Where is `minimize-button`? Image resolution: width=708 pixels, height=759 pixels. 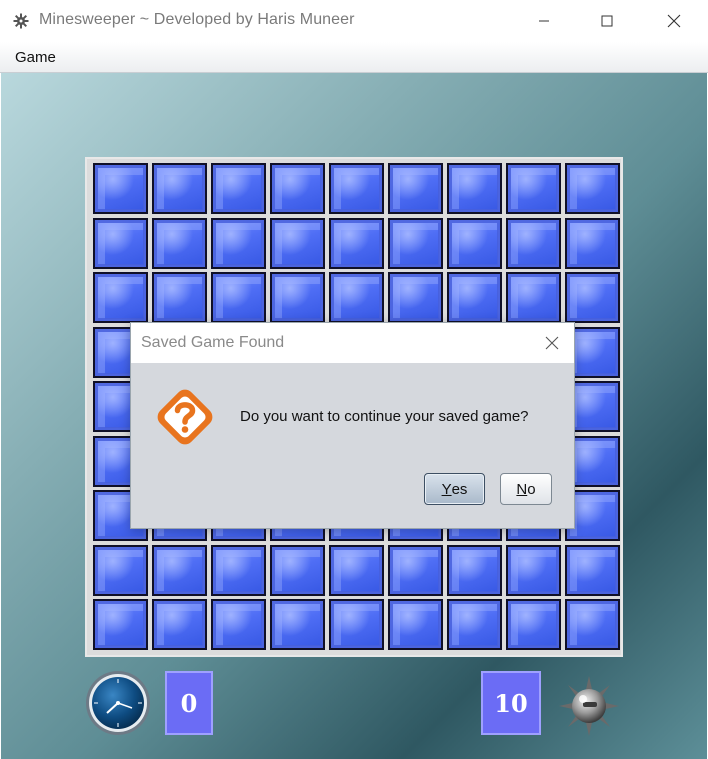 minimize-button is located at coordinates (544, 21).